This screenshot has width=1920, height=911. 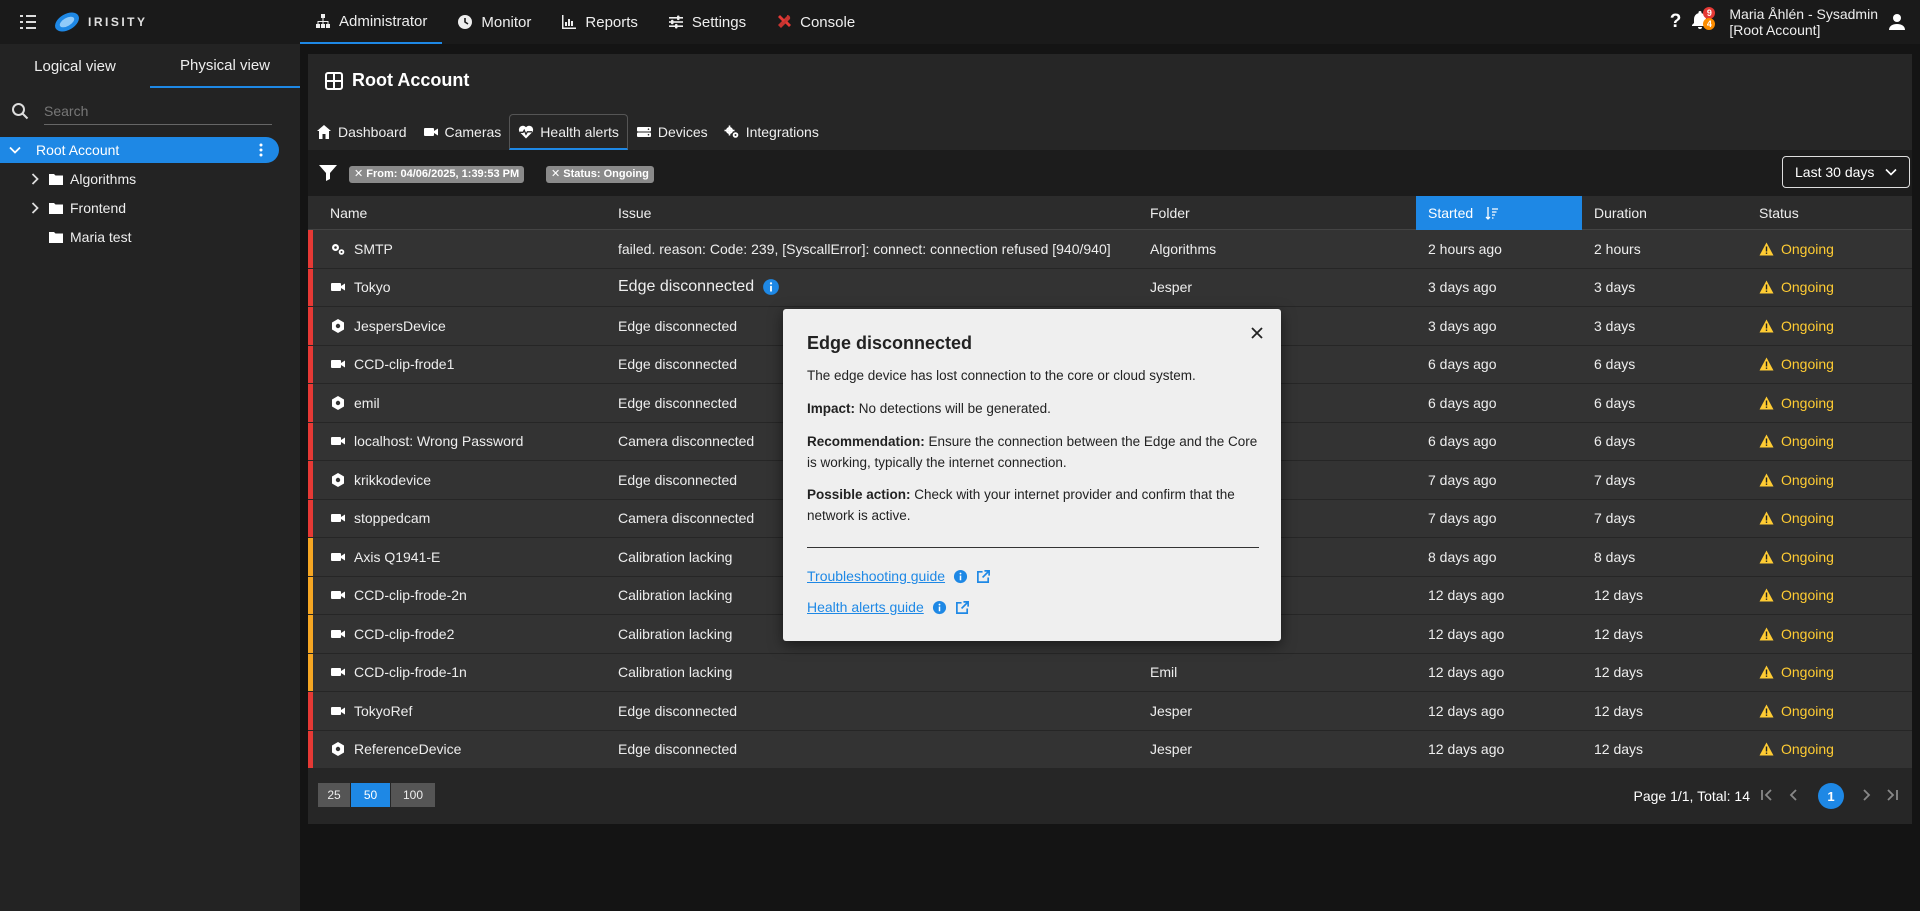 What do you see at coordinates (361, 132) in the screenshot?
I see `tab-dashboard: Dashboard` at bounding box center [361, 132].